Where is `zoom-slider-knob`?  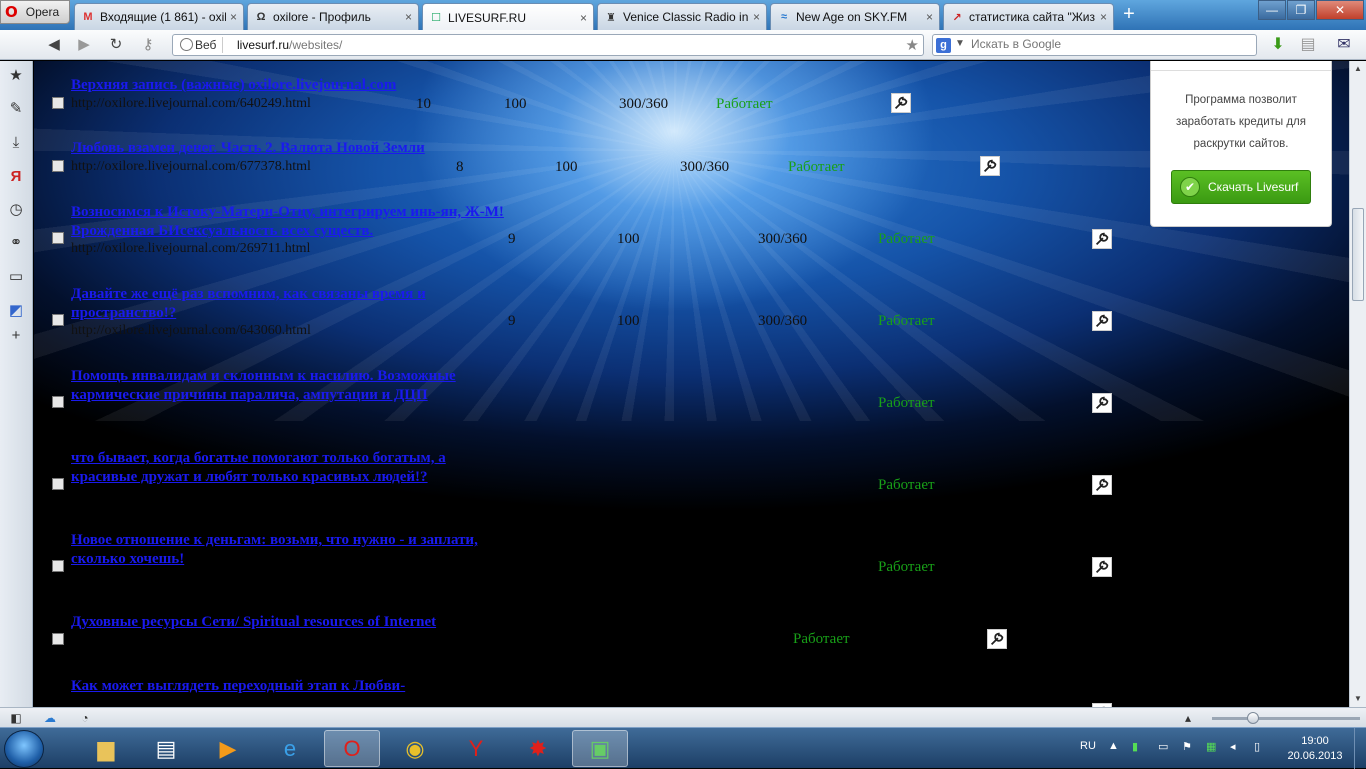 zoom-slider-knob is located at coordinates (1253, 718).